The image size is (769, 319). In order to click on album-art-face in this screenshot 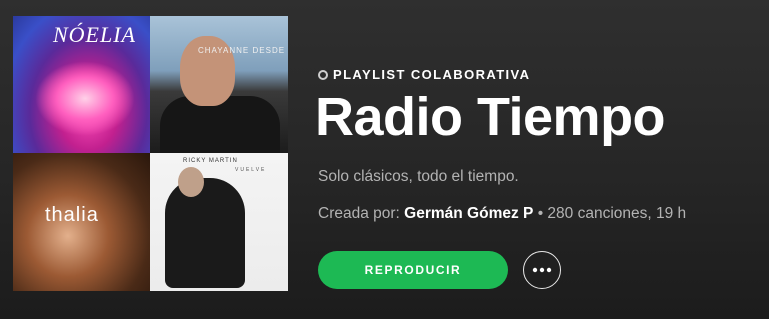, I will do `click(191, 182)`.